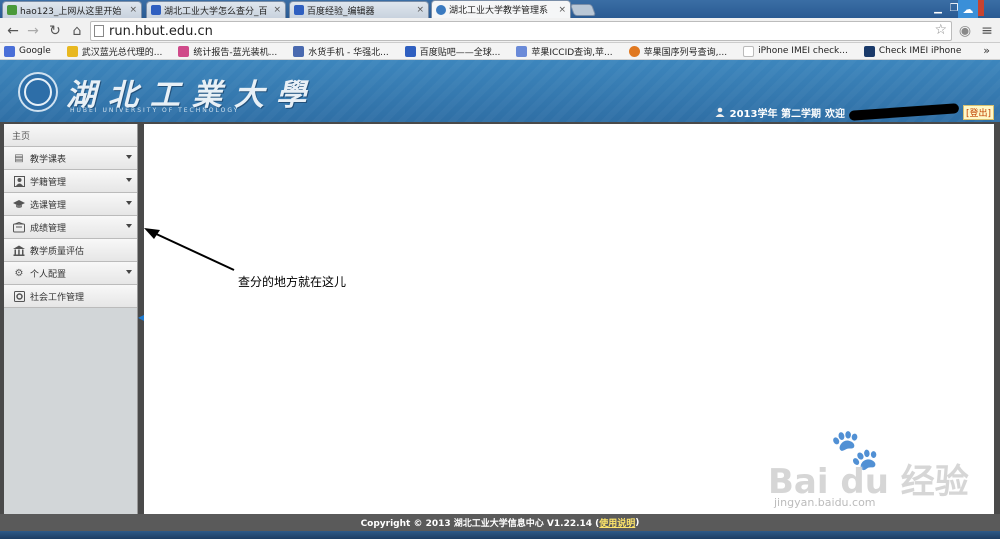  Describe the element at coordinates (775, 114) in the screenshot. I see `term-label: 2013学年 第二学期` at that location.